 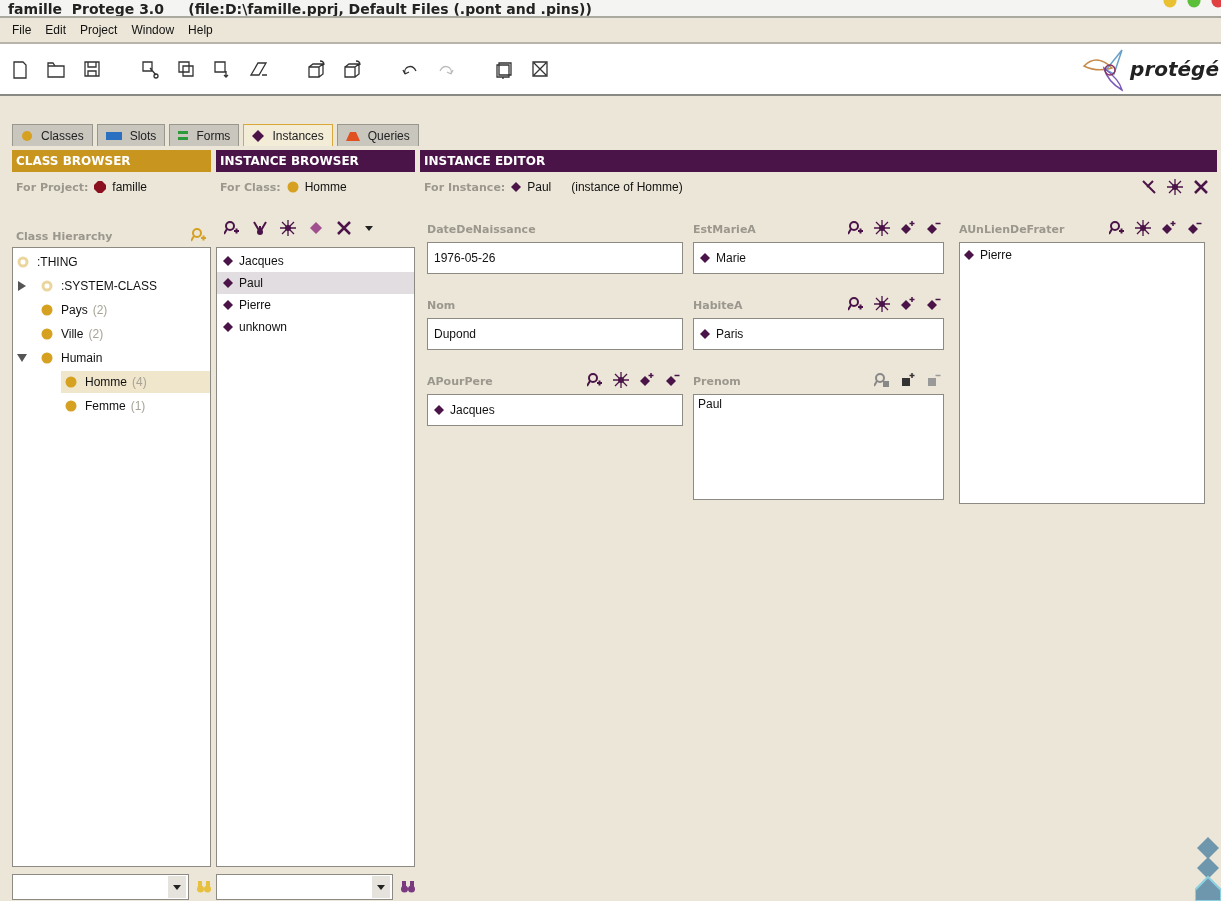 What do you see at coordinates (465, 187) in the screenshot?
I see `field-label: For Instance:` at bounding box center [465, 187].